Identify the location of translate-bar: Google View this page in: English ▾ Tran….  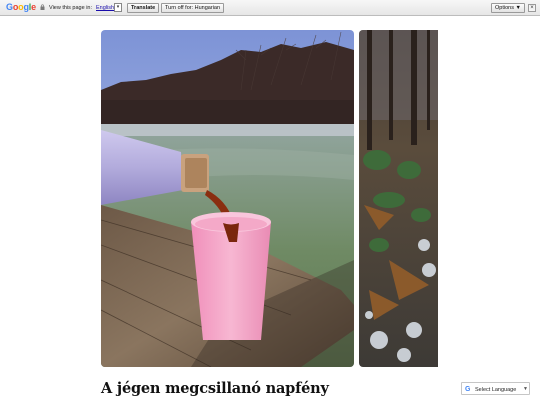
(270, 8).